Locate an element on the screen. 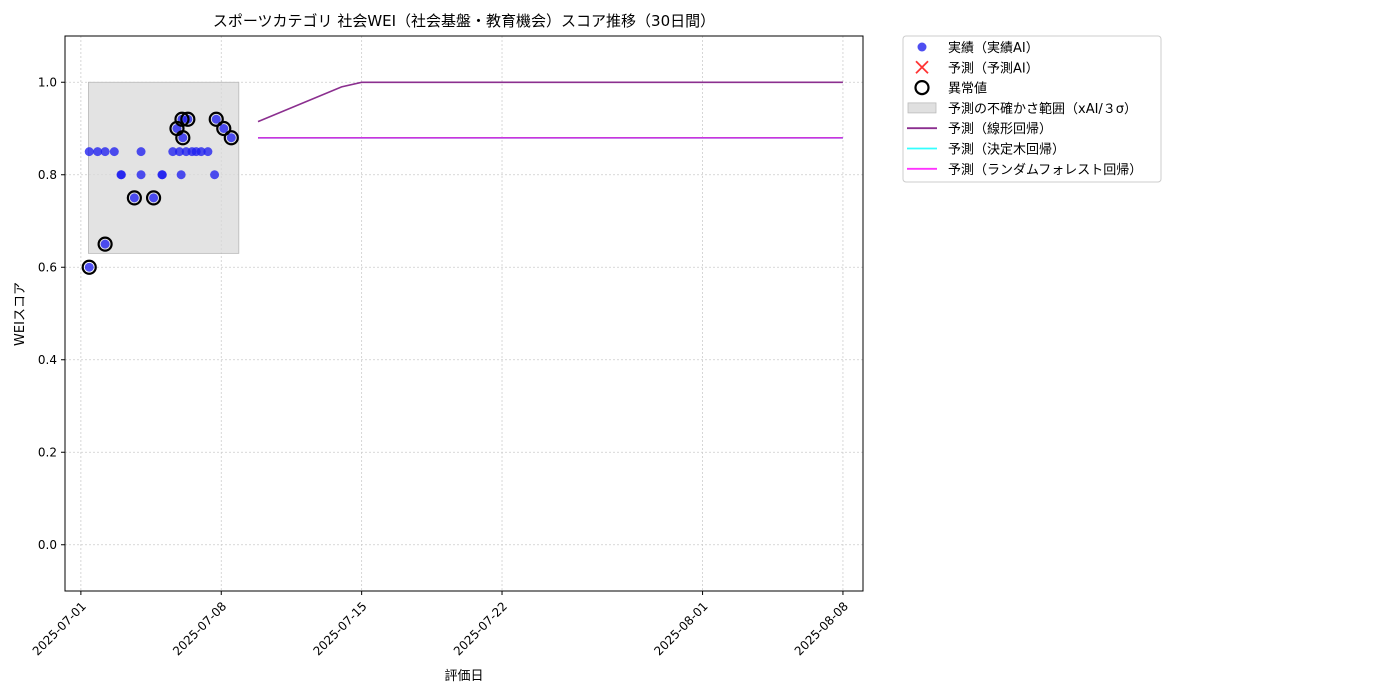  legend-label: 予測（線形回帰） is located at coordinates (1000, 129).